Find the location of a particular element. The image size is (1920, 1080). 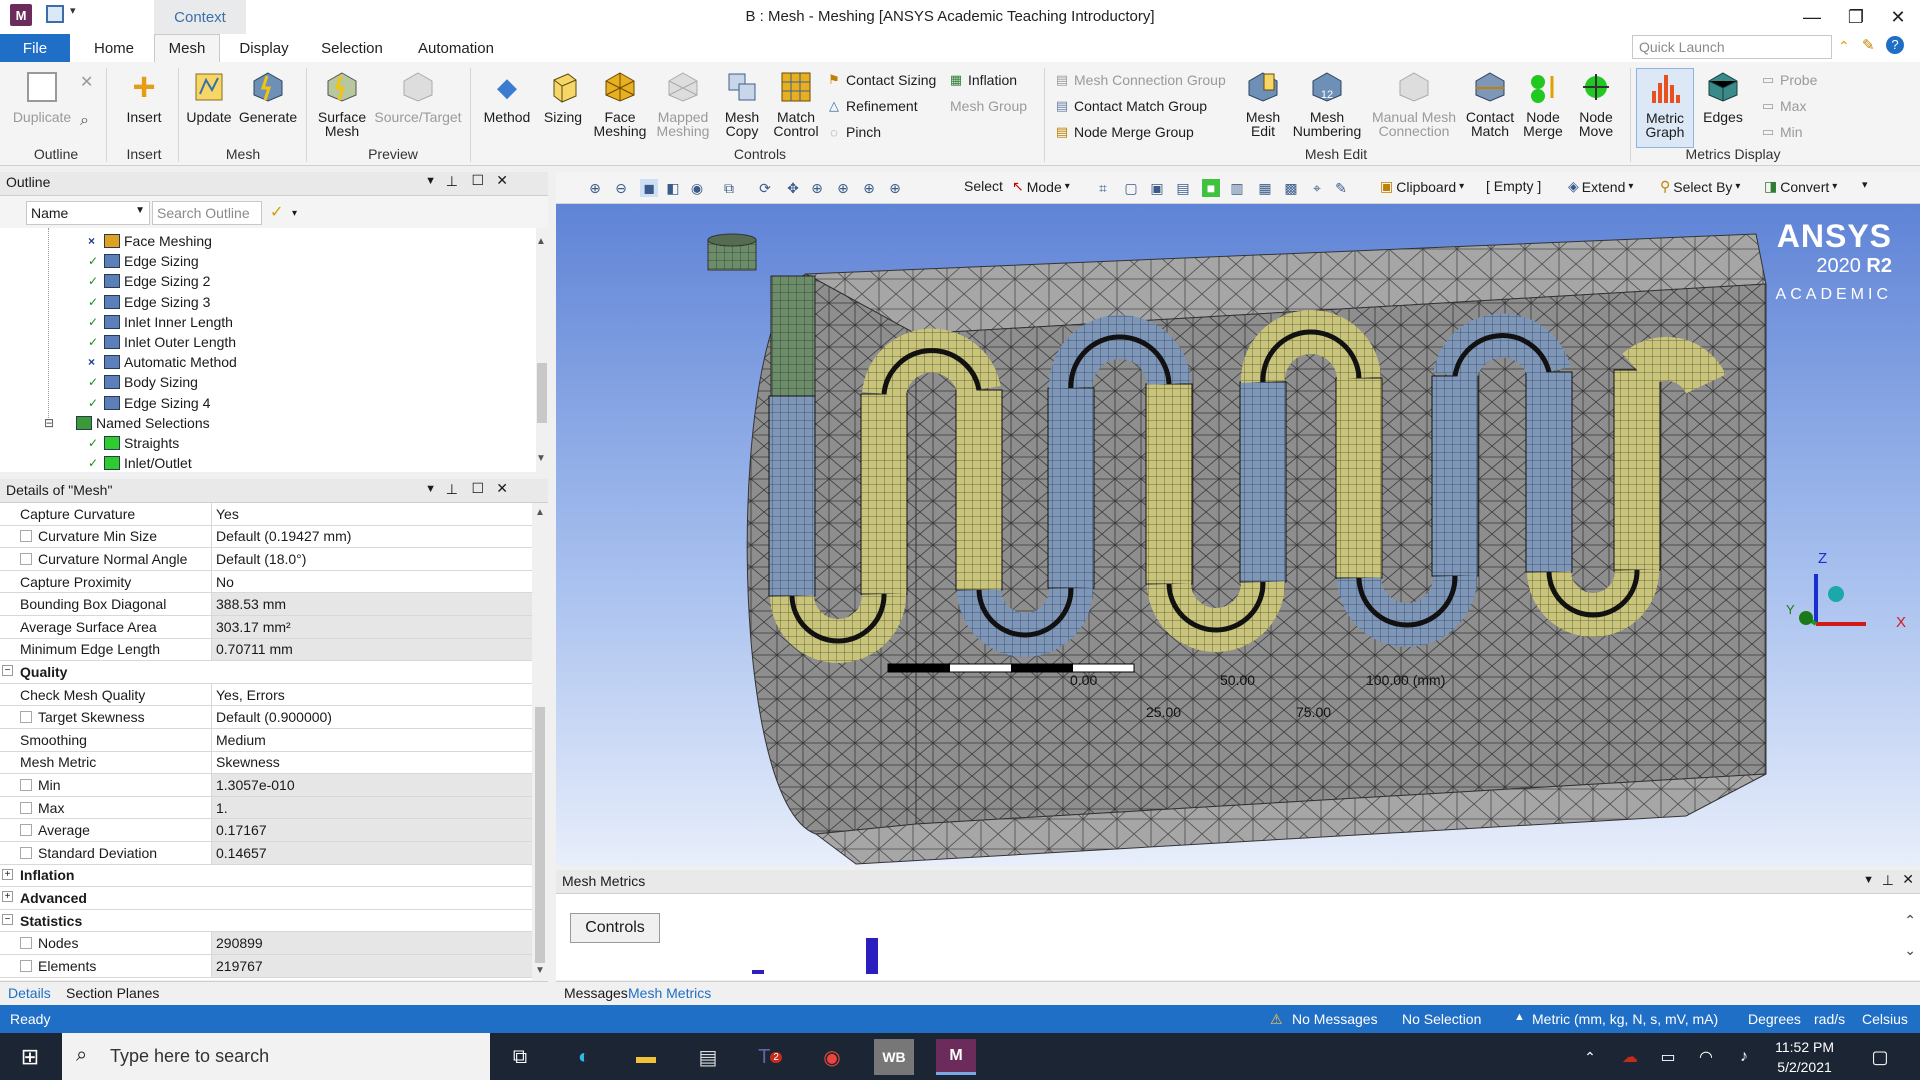

close-panel-icon: ✕ is located at coordinates (502, 180).